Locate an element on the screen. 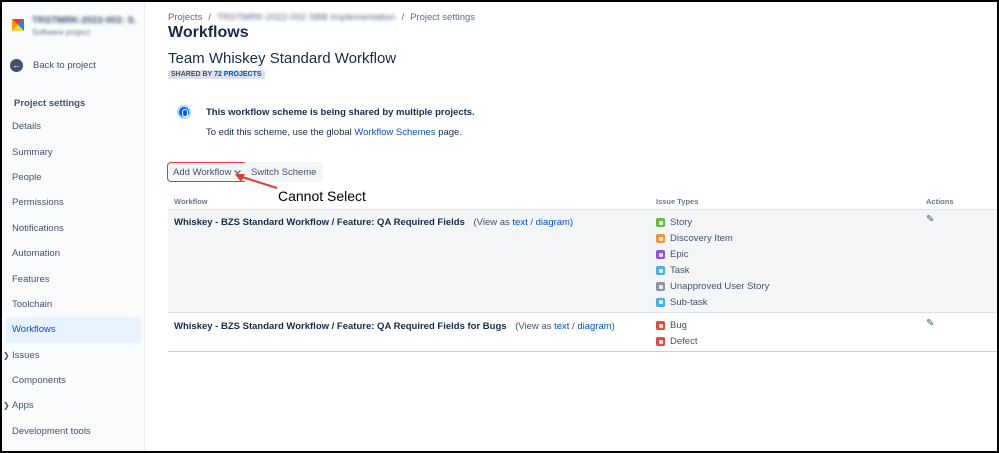 This screenshot has width=999, height=453. add-workflow-label: Add Workflow is located at coordinates (202, 172).